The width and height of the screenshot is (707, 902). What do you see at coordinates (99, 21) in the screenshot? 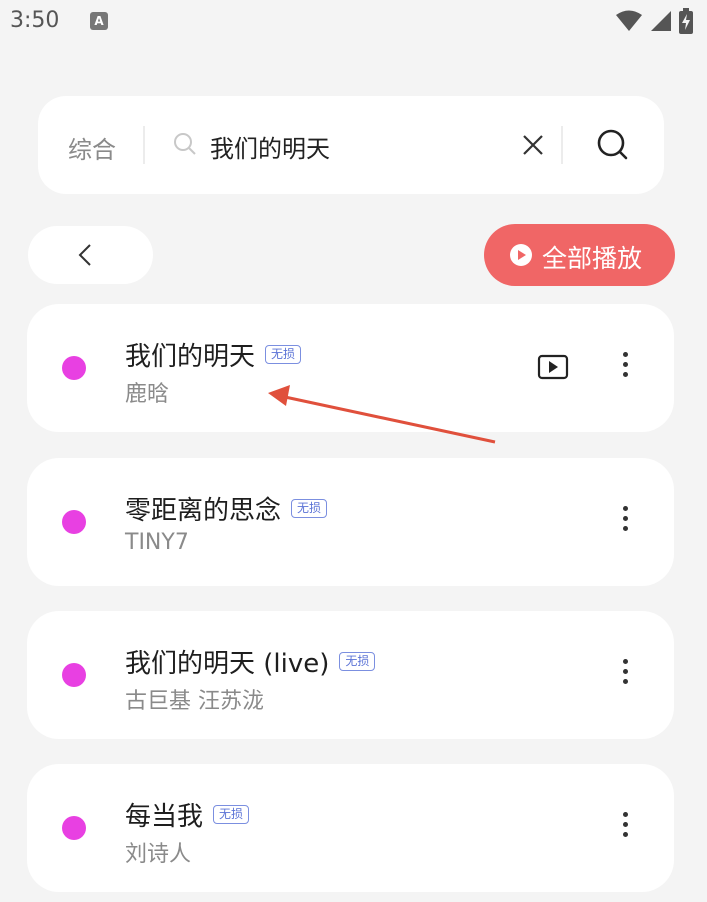
I see `notification-icon: A` at bounding box center [99, 21].